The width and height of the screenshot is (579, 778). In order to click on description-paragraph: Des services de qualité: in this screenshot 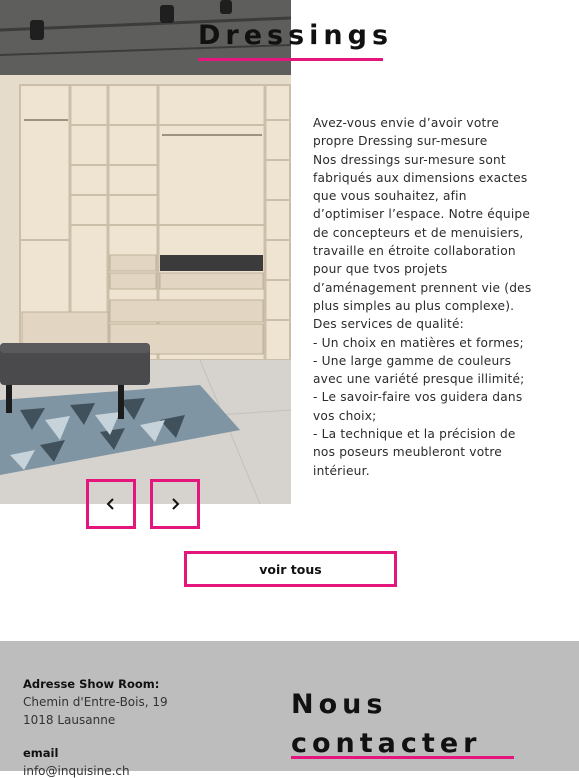, I will do `click(388, 324)`.